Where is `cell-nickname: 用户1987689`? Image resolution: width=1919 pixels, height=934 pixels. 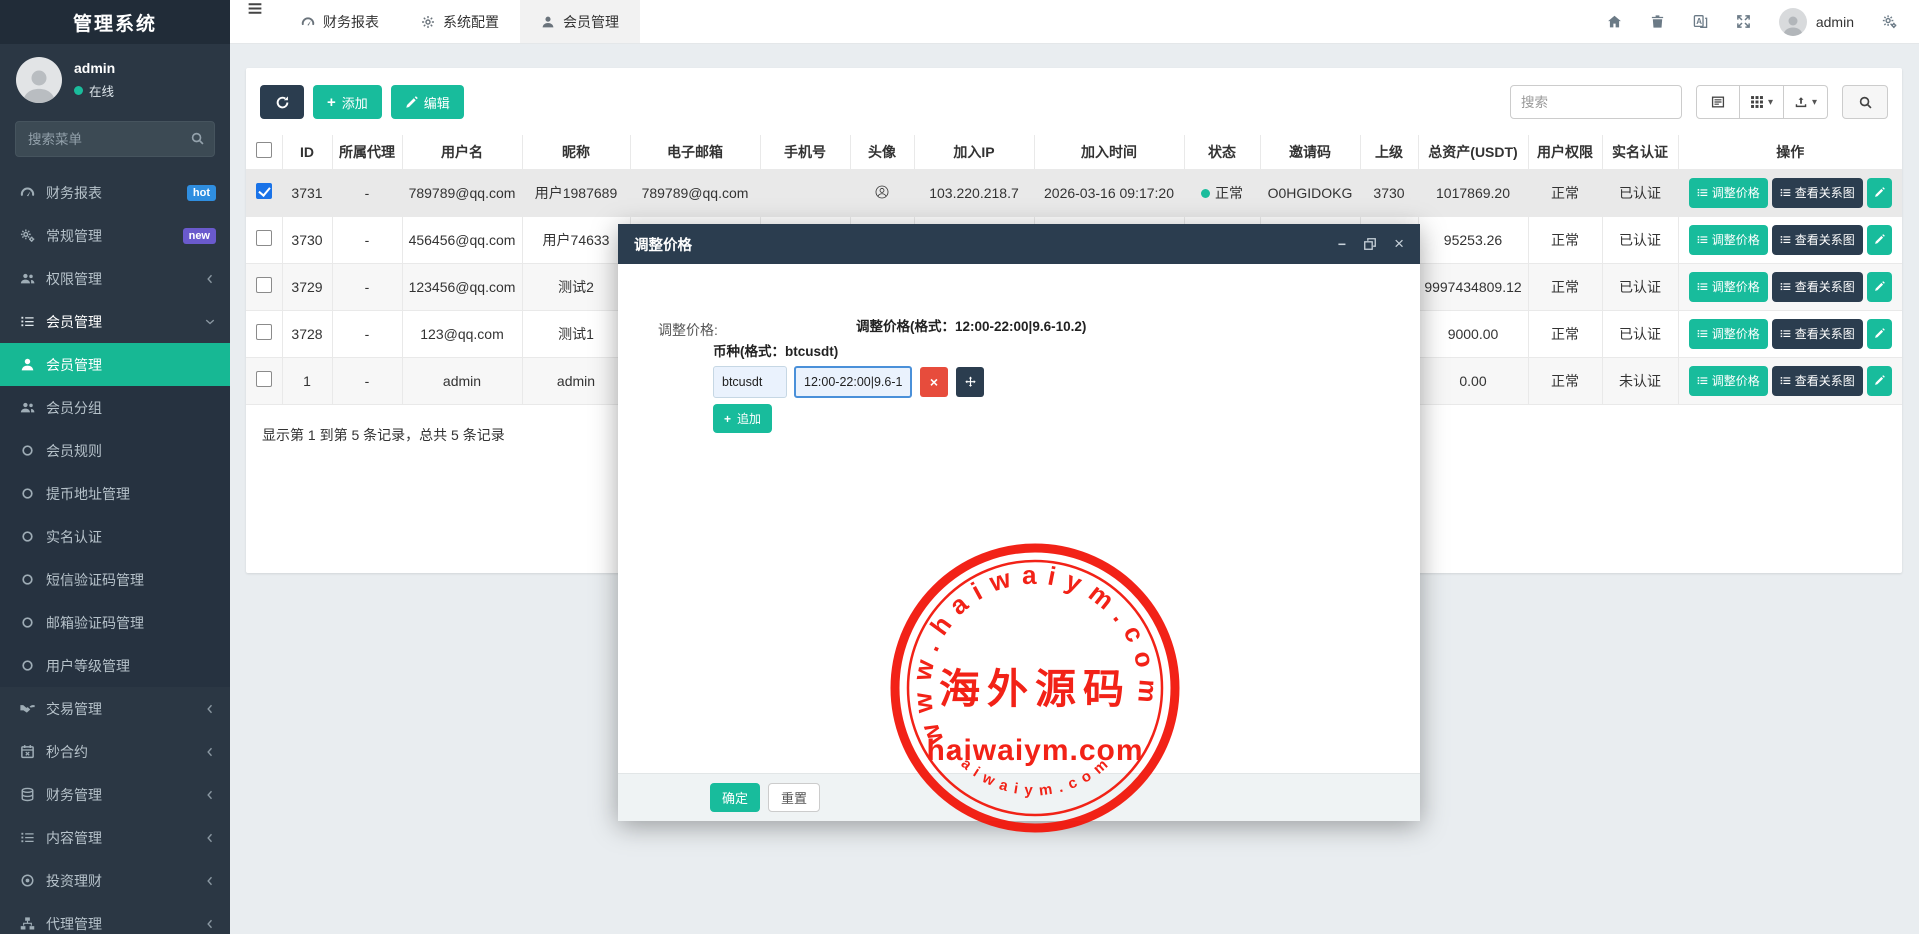
cell-nickname: 用户1987689 is located at coordinates (576, 192).